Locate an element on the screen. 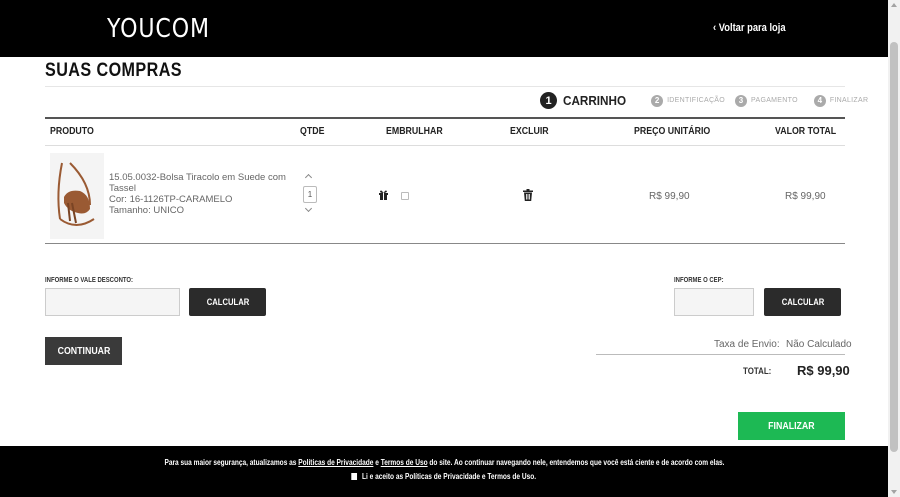  step-pagamento: 3 PAGAMENTO is located at coordinates (766, 100).